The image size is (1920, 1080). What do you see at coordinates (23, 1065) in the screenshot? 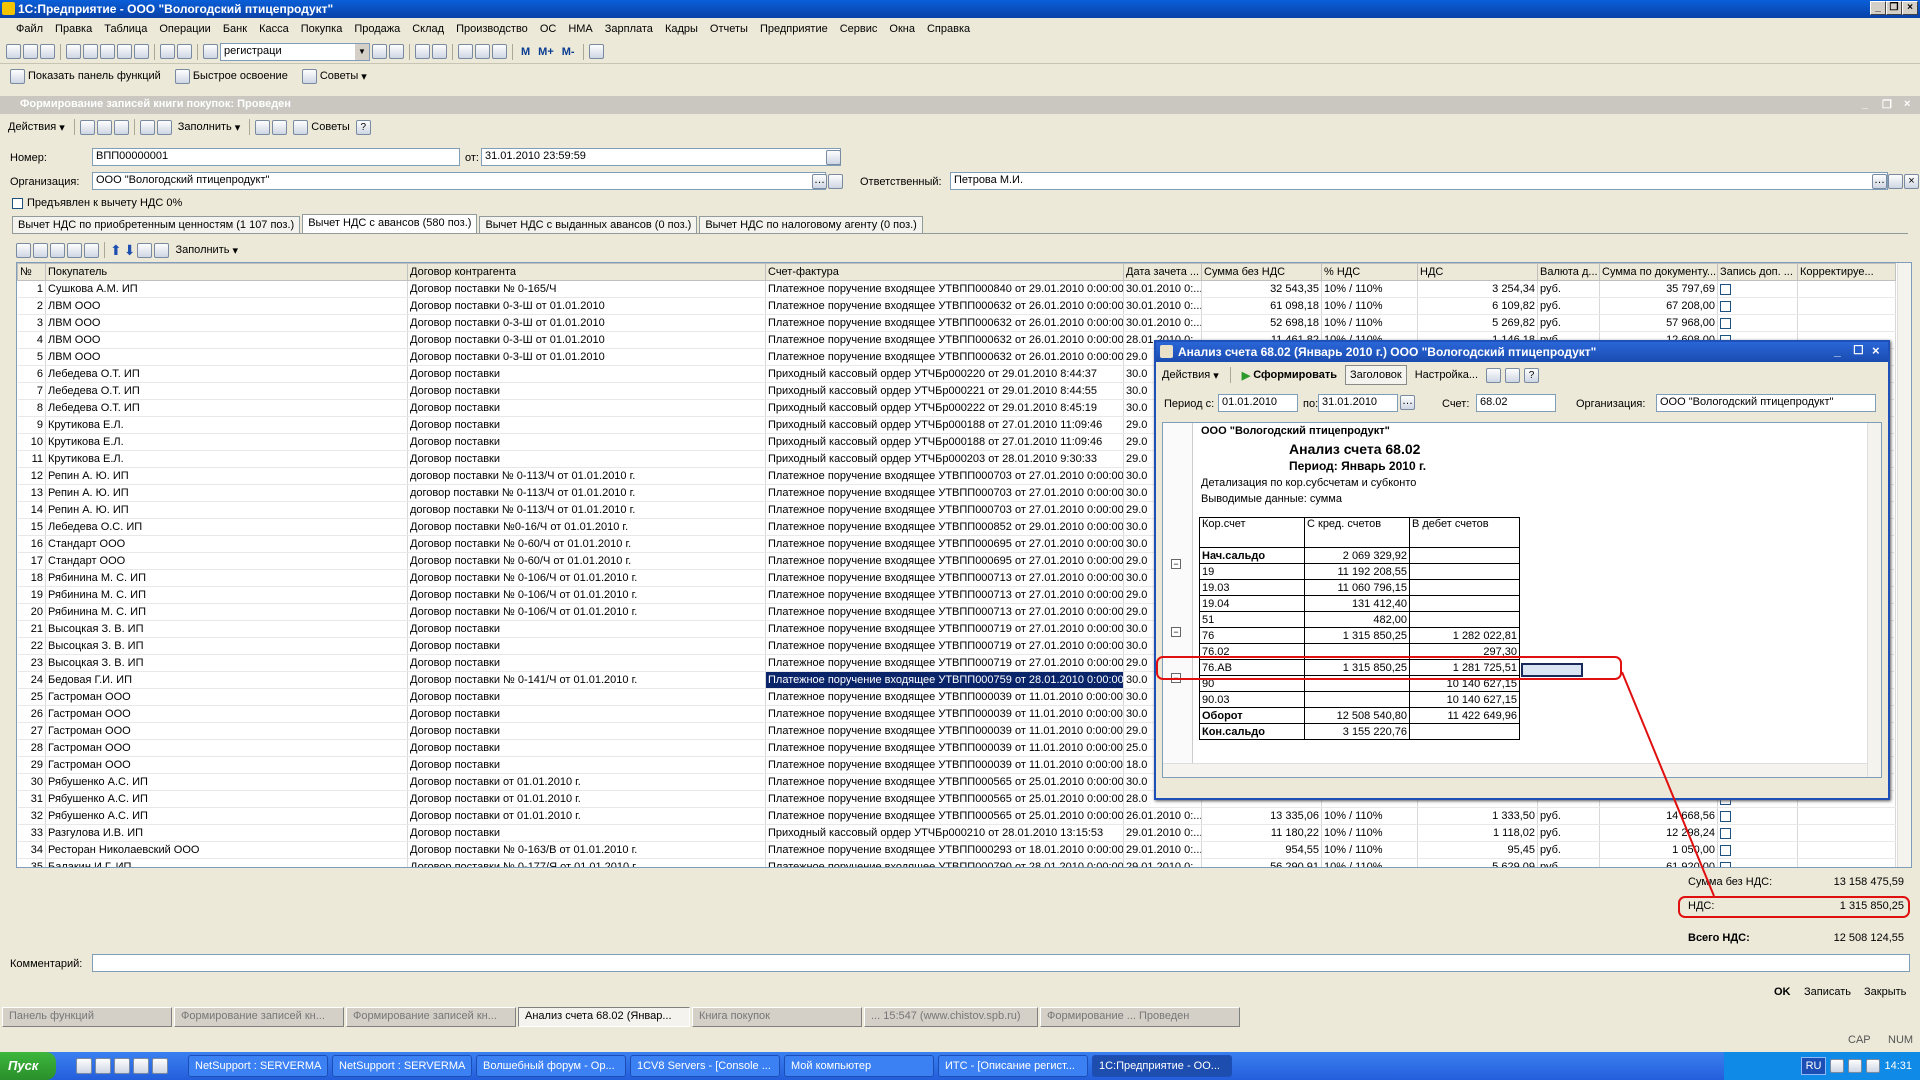
I see `start-label: Пуск` at bounding box center [23, 1065].